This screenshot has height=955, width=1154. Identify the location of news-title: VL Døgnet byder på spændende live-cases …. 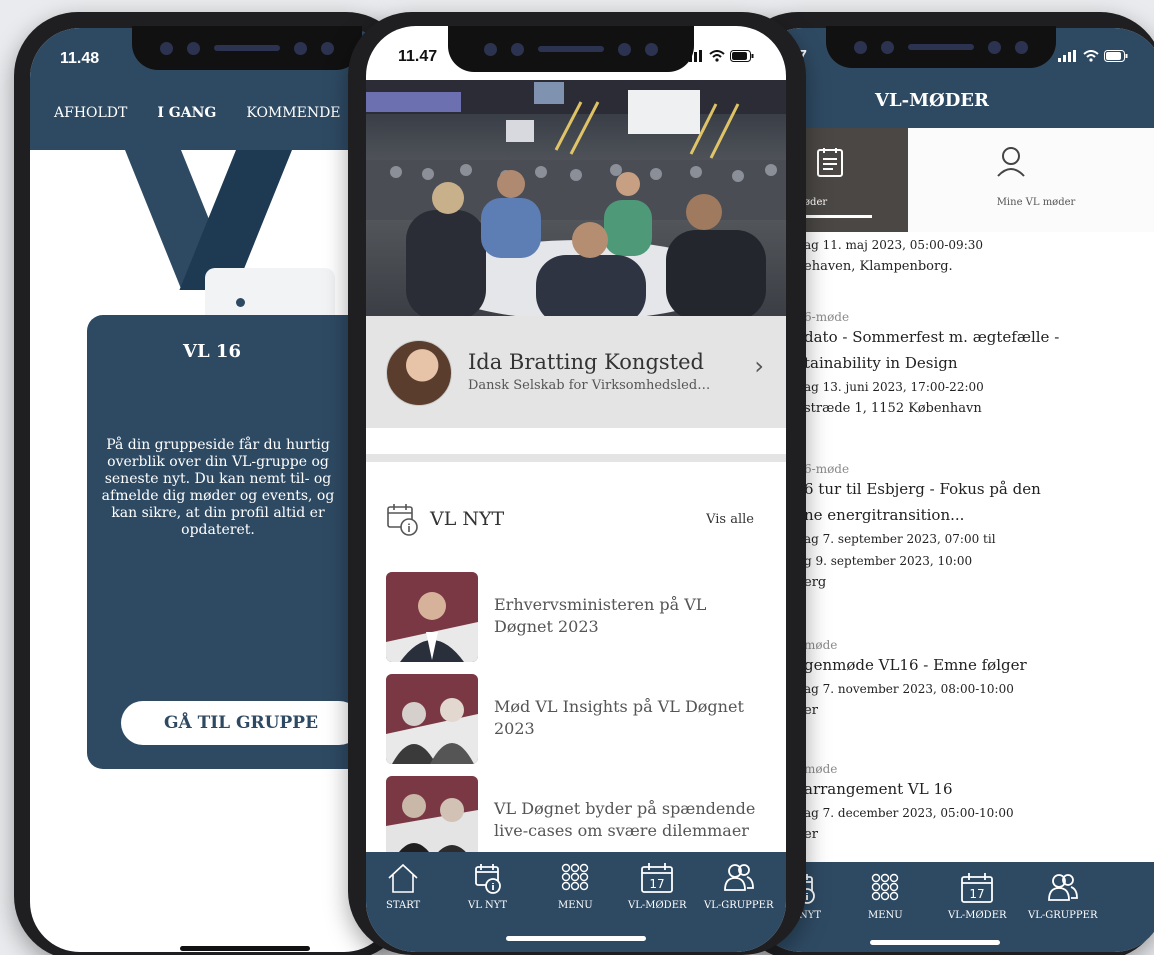
(625, 819).